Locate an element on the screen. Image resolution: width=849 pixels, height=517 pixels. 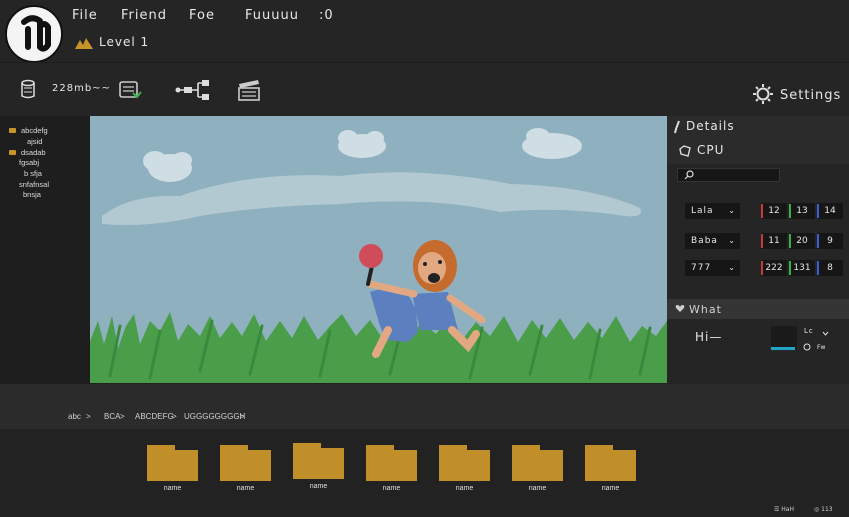
y-value: 13 is located at coordinates (802, 211).